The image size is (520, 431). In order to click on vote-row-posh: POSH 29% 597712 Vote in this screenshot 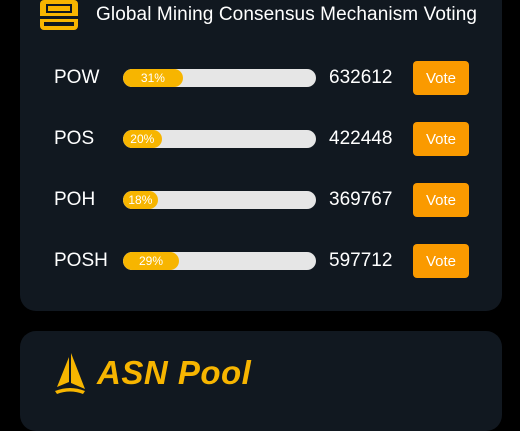, I will do `click(262, 261)`.